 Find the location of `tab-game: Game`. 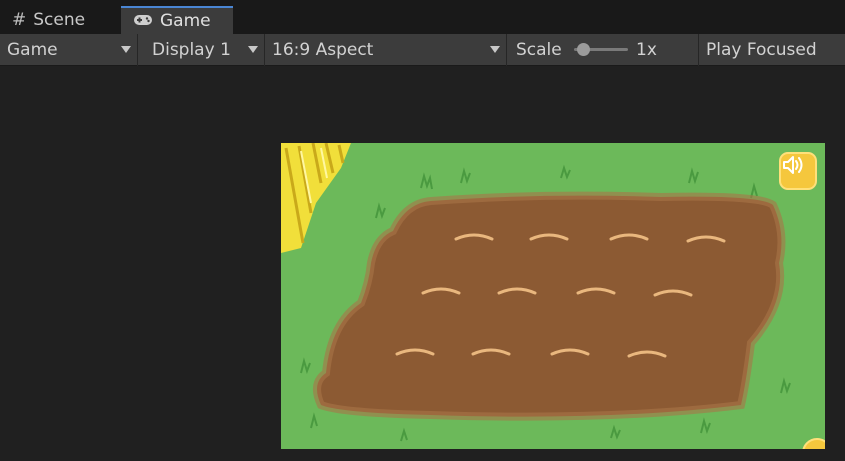

tab-game: Game is located at coordinates (177, 20).